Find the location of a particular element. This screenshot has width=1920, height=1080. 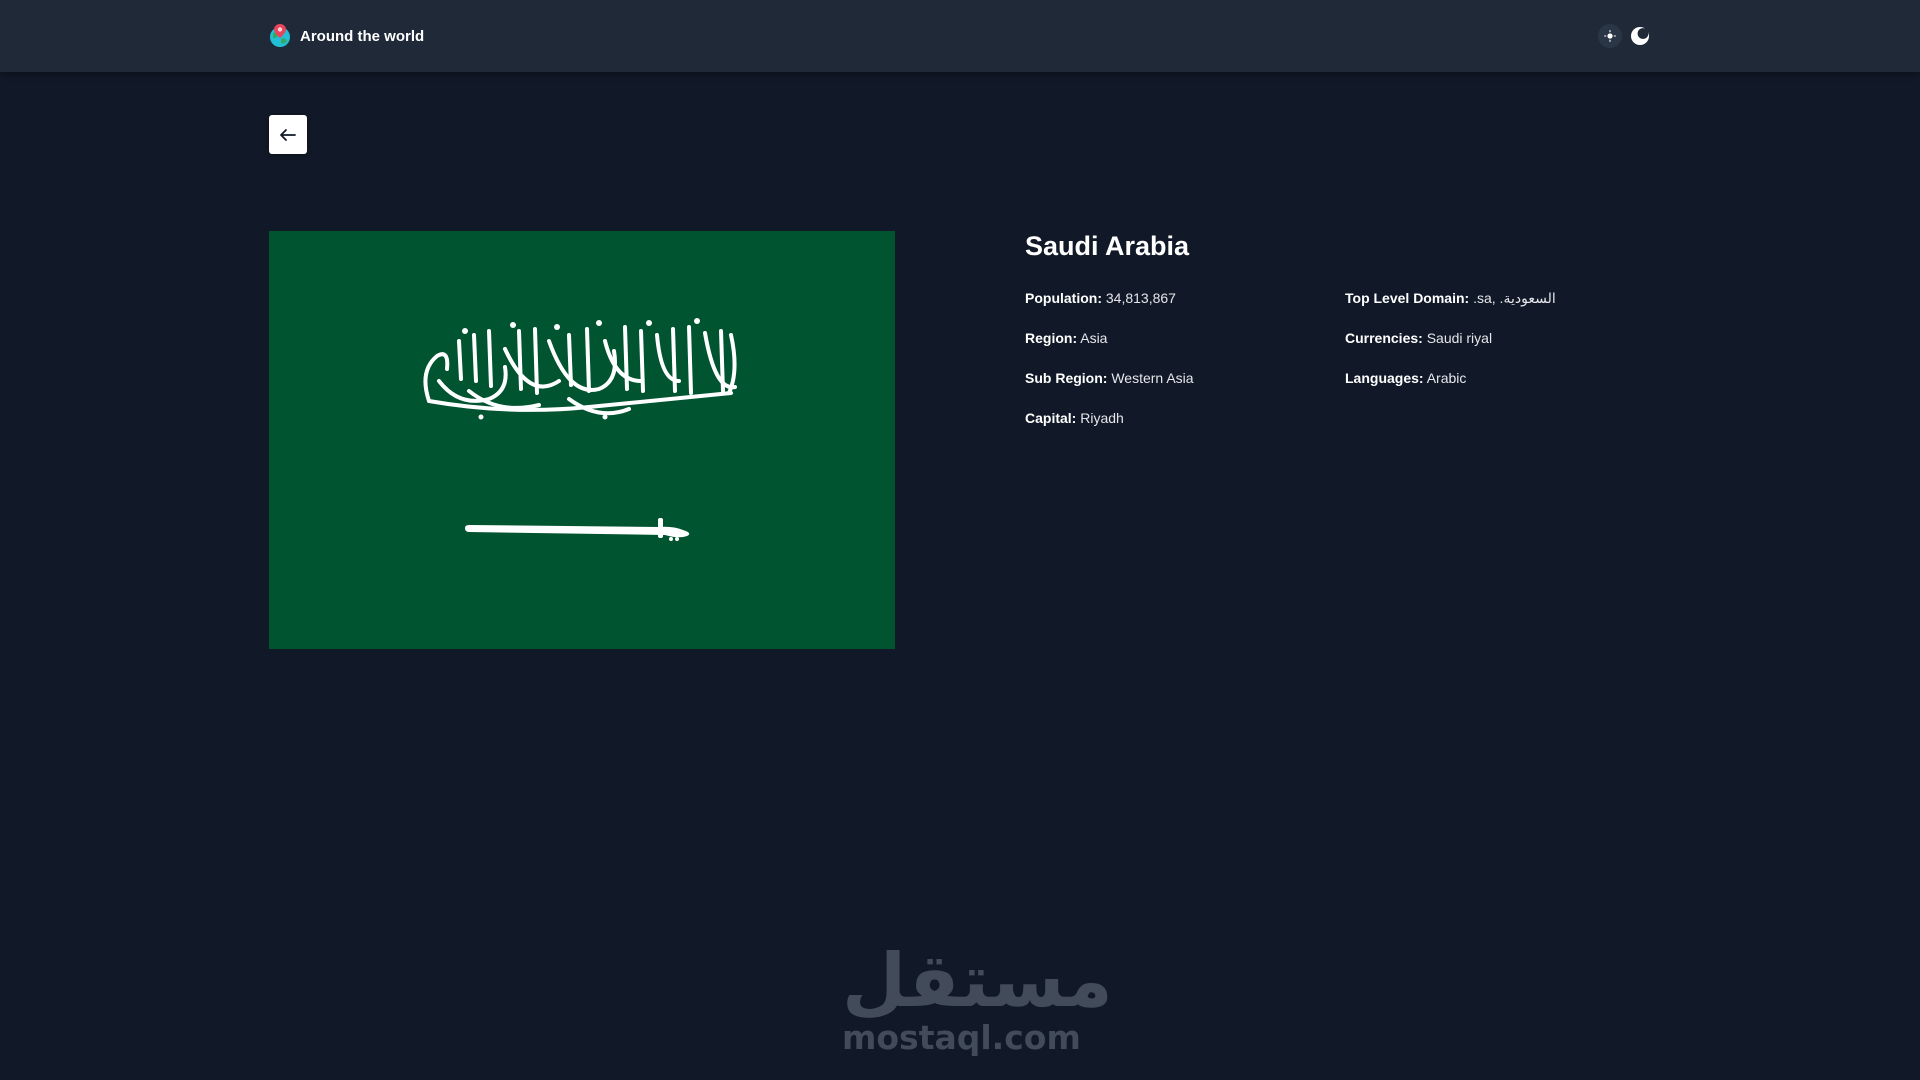

info-row-capital: Capital: Riyadh is located at coordinates (1109, 428).